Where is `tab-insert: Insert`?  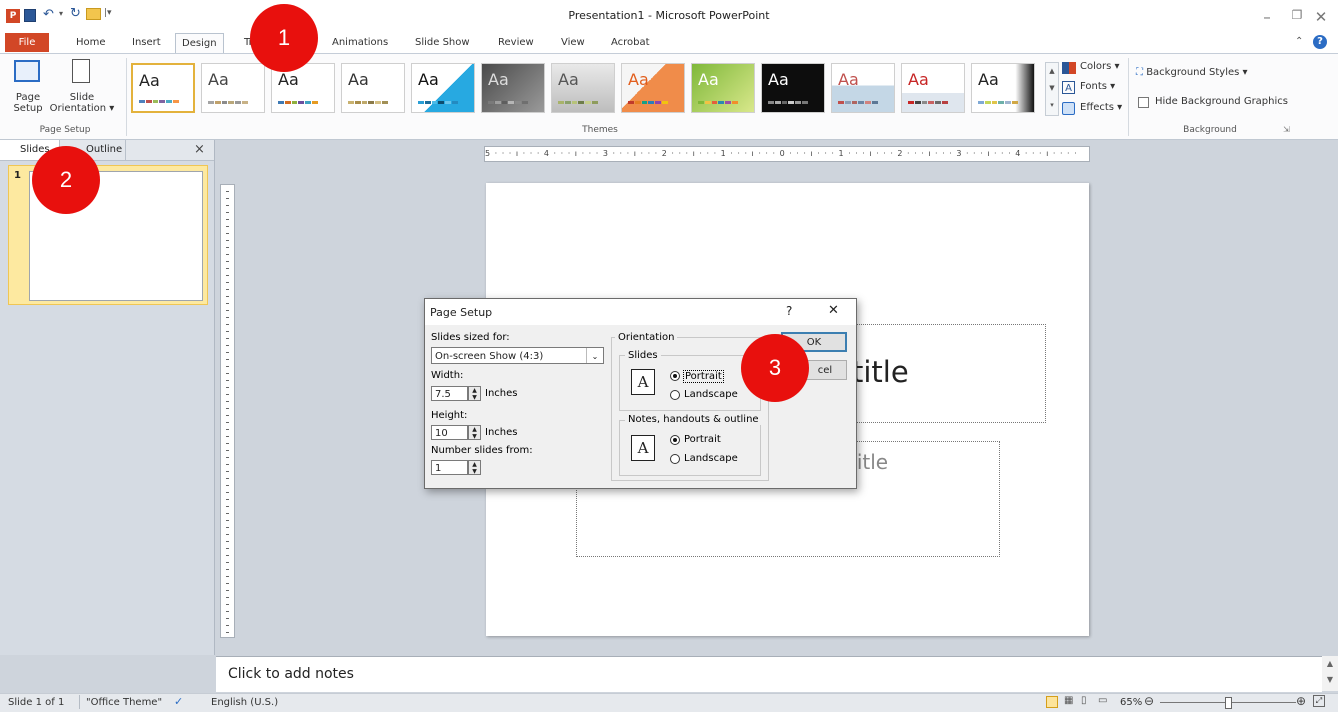
tab-insert: Insert is located at coordinates (146, 42).